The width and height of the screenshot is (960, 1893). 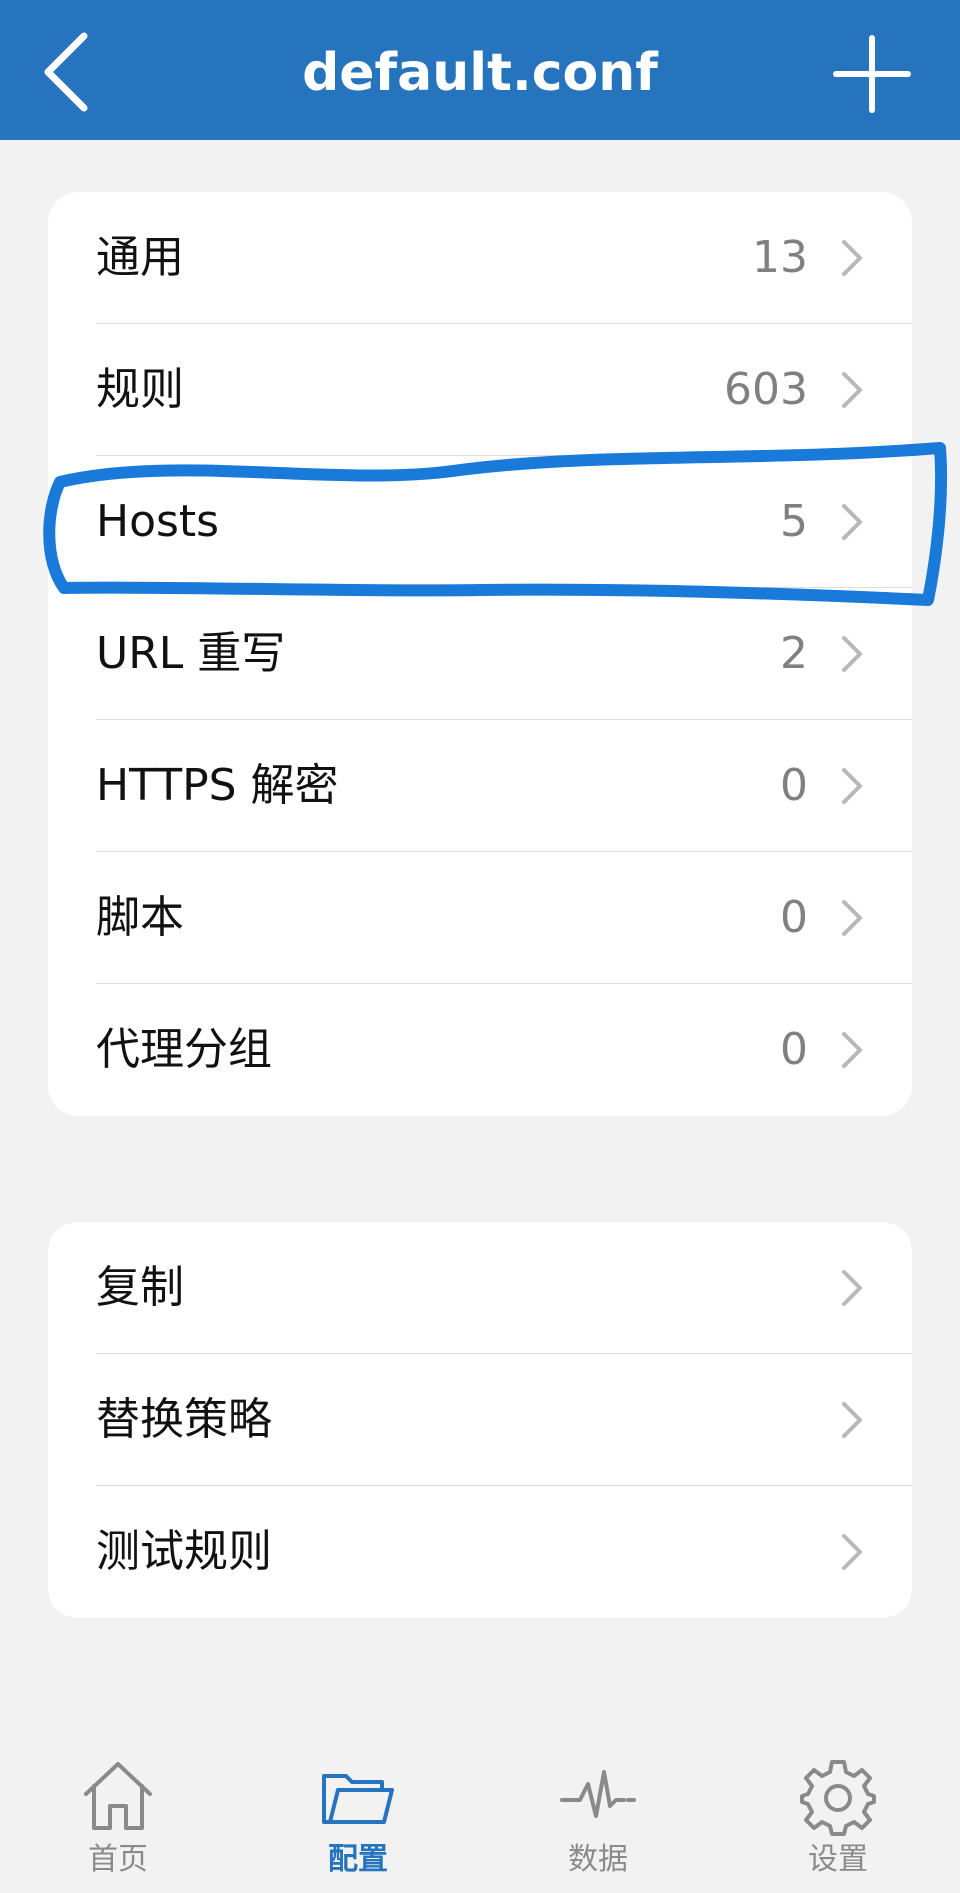 I want to click on item-label: 替换策略, so click(x=184, y=1419).